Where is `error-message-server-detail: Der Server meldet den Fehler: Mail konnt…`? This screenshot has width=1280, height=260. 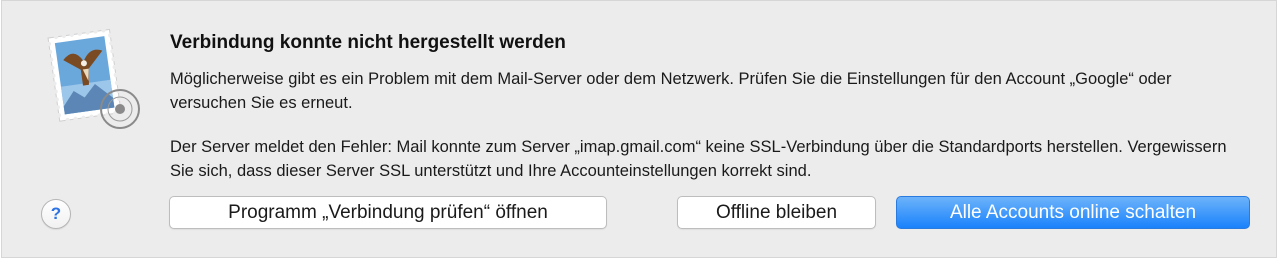
error-message-server-detail: Der Server meldet den Fehler: Mail konnt… is located at coordinates (698, 159).